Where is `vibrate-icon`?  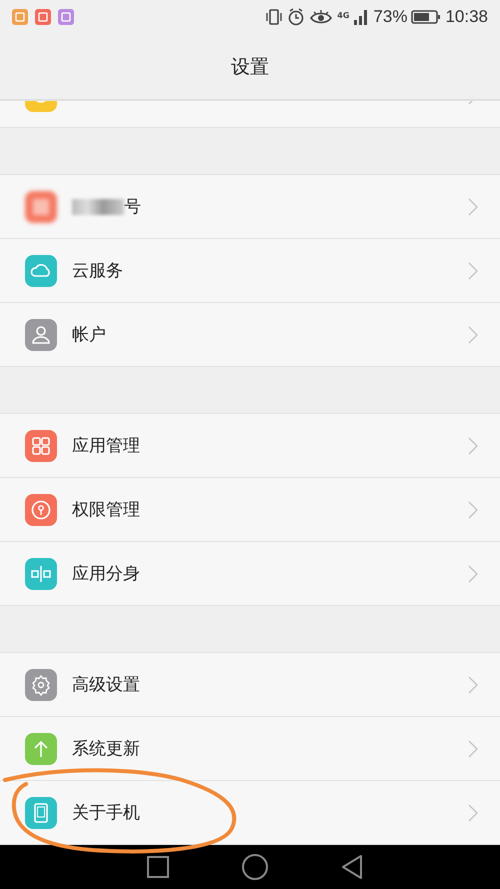 vibrate-icon is located at coordinates (274, 17).